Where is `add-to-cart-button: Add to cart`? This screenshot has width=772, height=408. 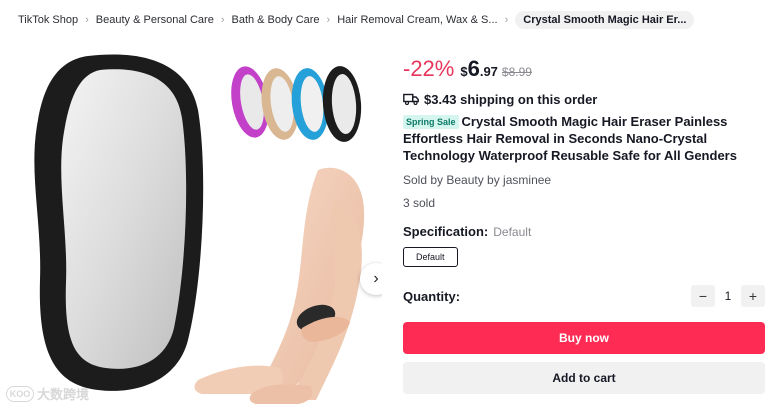 add-to-cart-button: Add to cart is located at coordinates (584, 378).